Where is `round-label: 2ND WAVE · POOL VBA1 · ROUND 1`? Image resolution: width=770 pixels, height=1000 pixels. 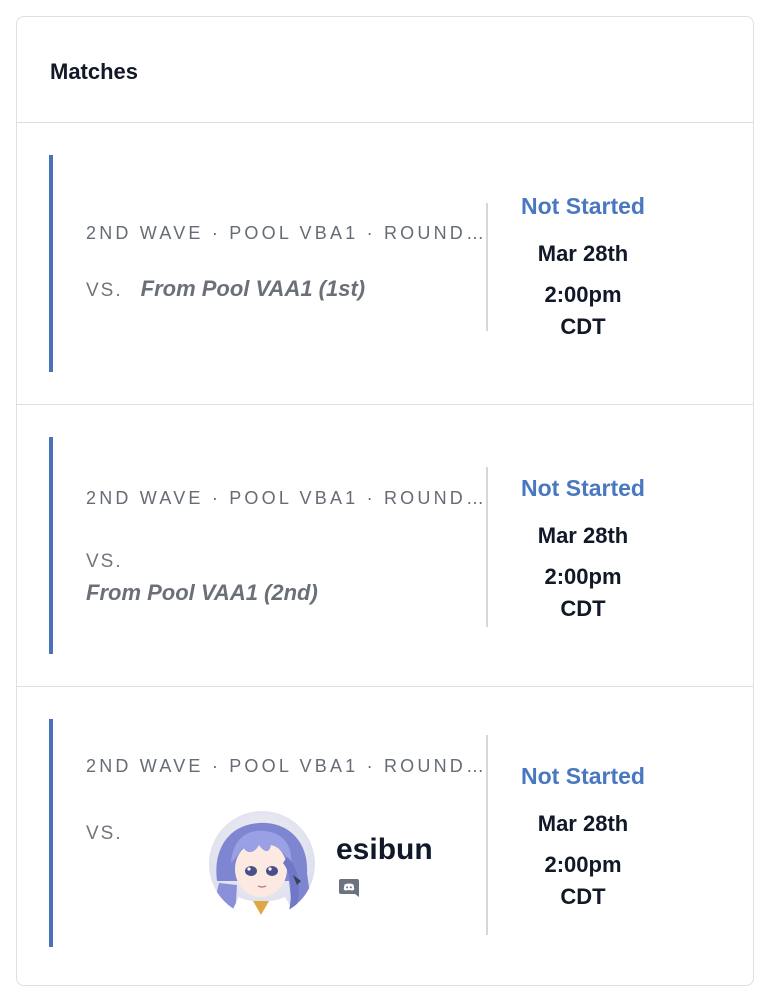 round-label: 2ND WAVE · POOL VBA1 · ROUND 1 is located at coordinates (285, 233).